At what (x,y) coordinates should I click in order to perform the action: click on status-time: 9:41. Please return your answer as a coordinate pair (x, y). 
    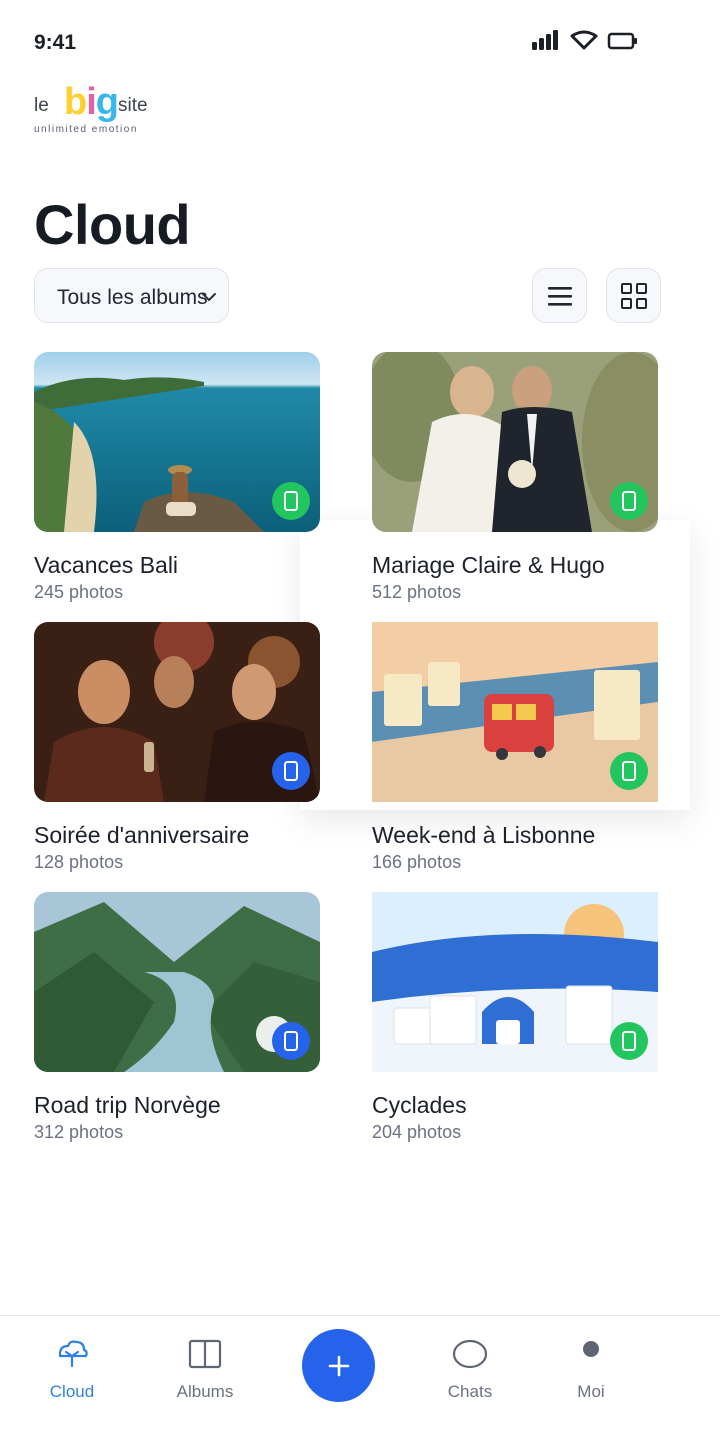
    Looking at the image, I should click on (55, 42).